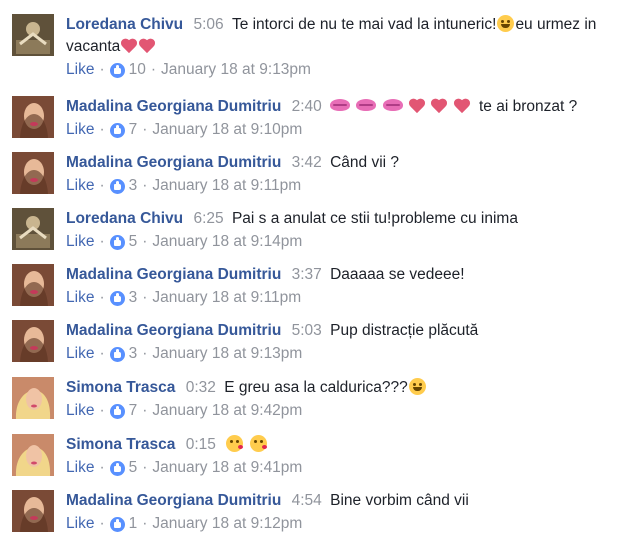  Describe the element at coordinates (200, 387) in the screenshot. I see `audio-timestamp: 0:32` at that location.